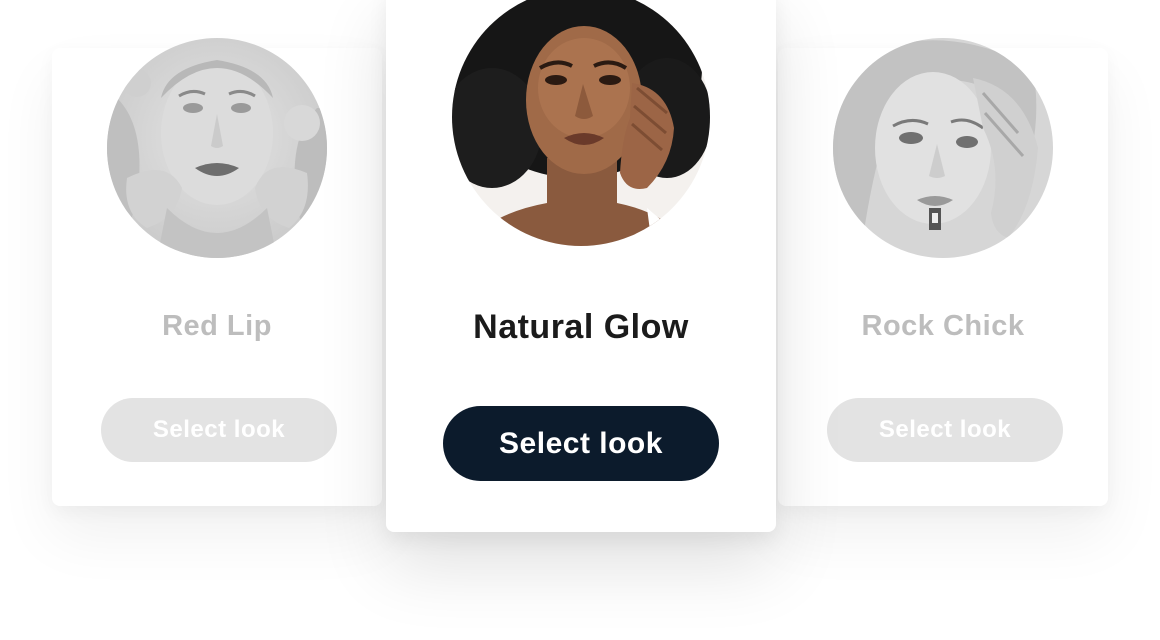 Image resolution: width=1160 pixels, height=640 pixels. I want to click on look-photo-rock-chick, so click(943, 148).